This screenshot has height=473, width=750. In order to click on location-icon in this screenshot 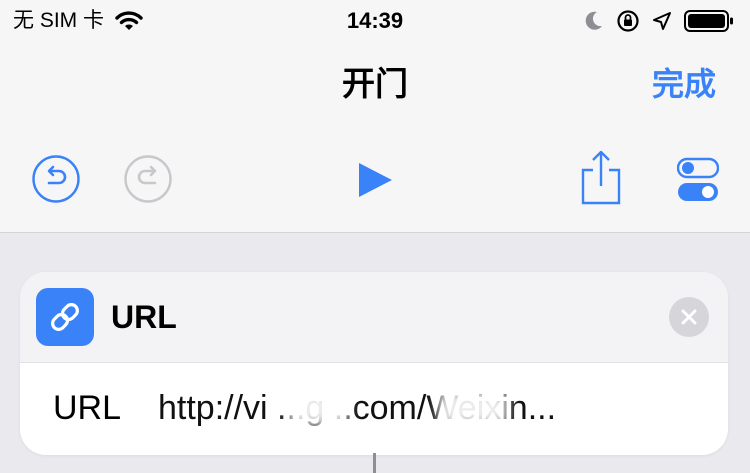, I will do `click(662, 21)`.